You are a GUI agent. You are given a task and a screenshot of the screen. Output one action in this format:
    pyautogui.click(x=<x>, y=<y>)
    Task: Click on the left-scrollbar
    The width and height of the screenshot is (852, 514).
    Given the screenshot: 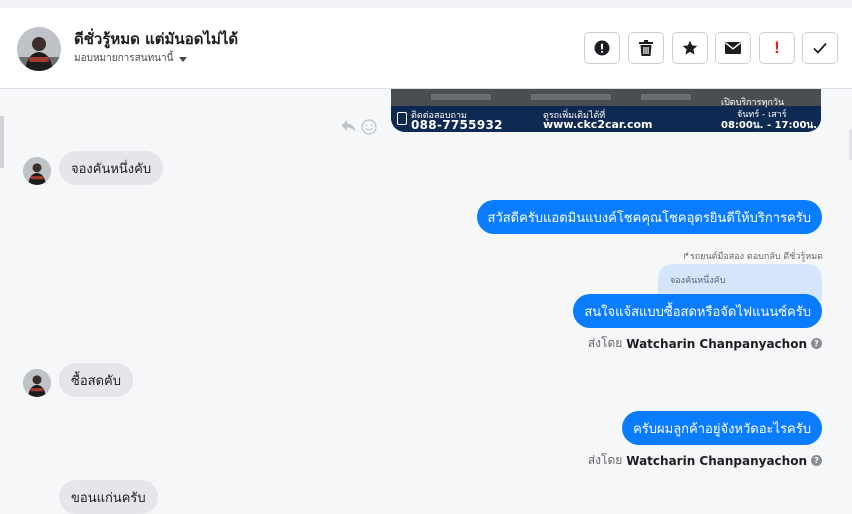 What is the action you would take?
    pyautogui.click(x=2, y=142)
    